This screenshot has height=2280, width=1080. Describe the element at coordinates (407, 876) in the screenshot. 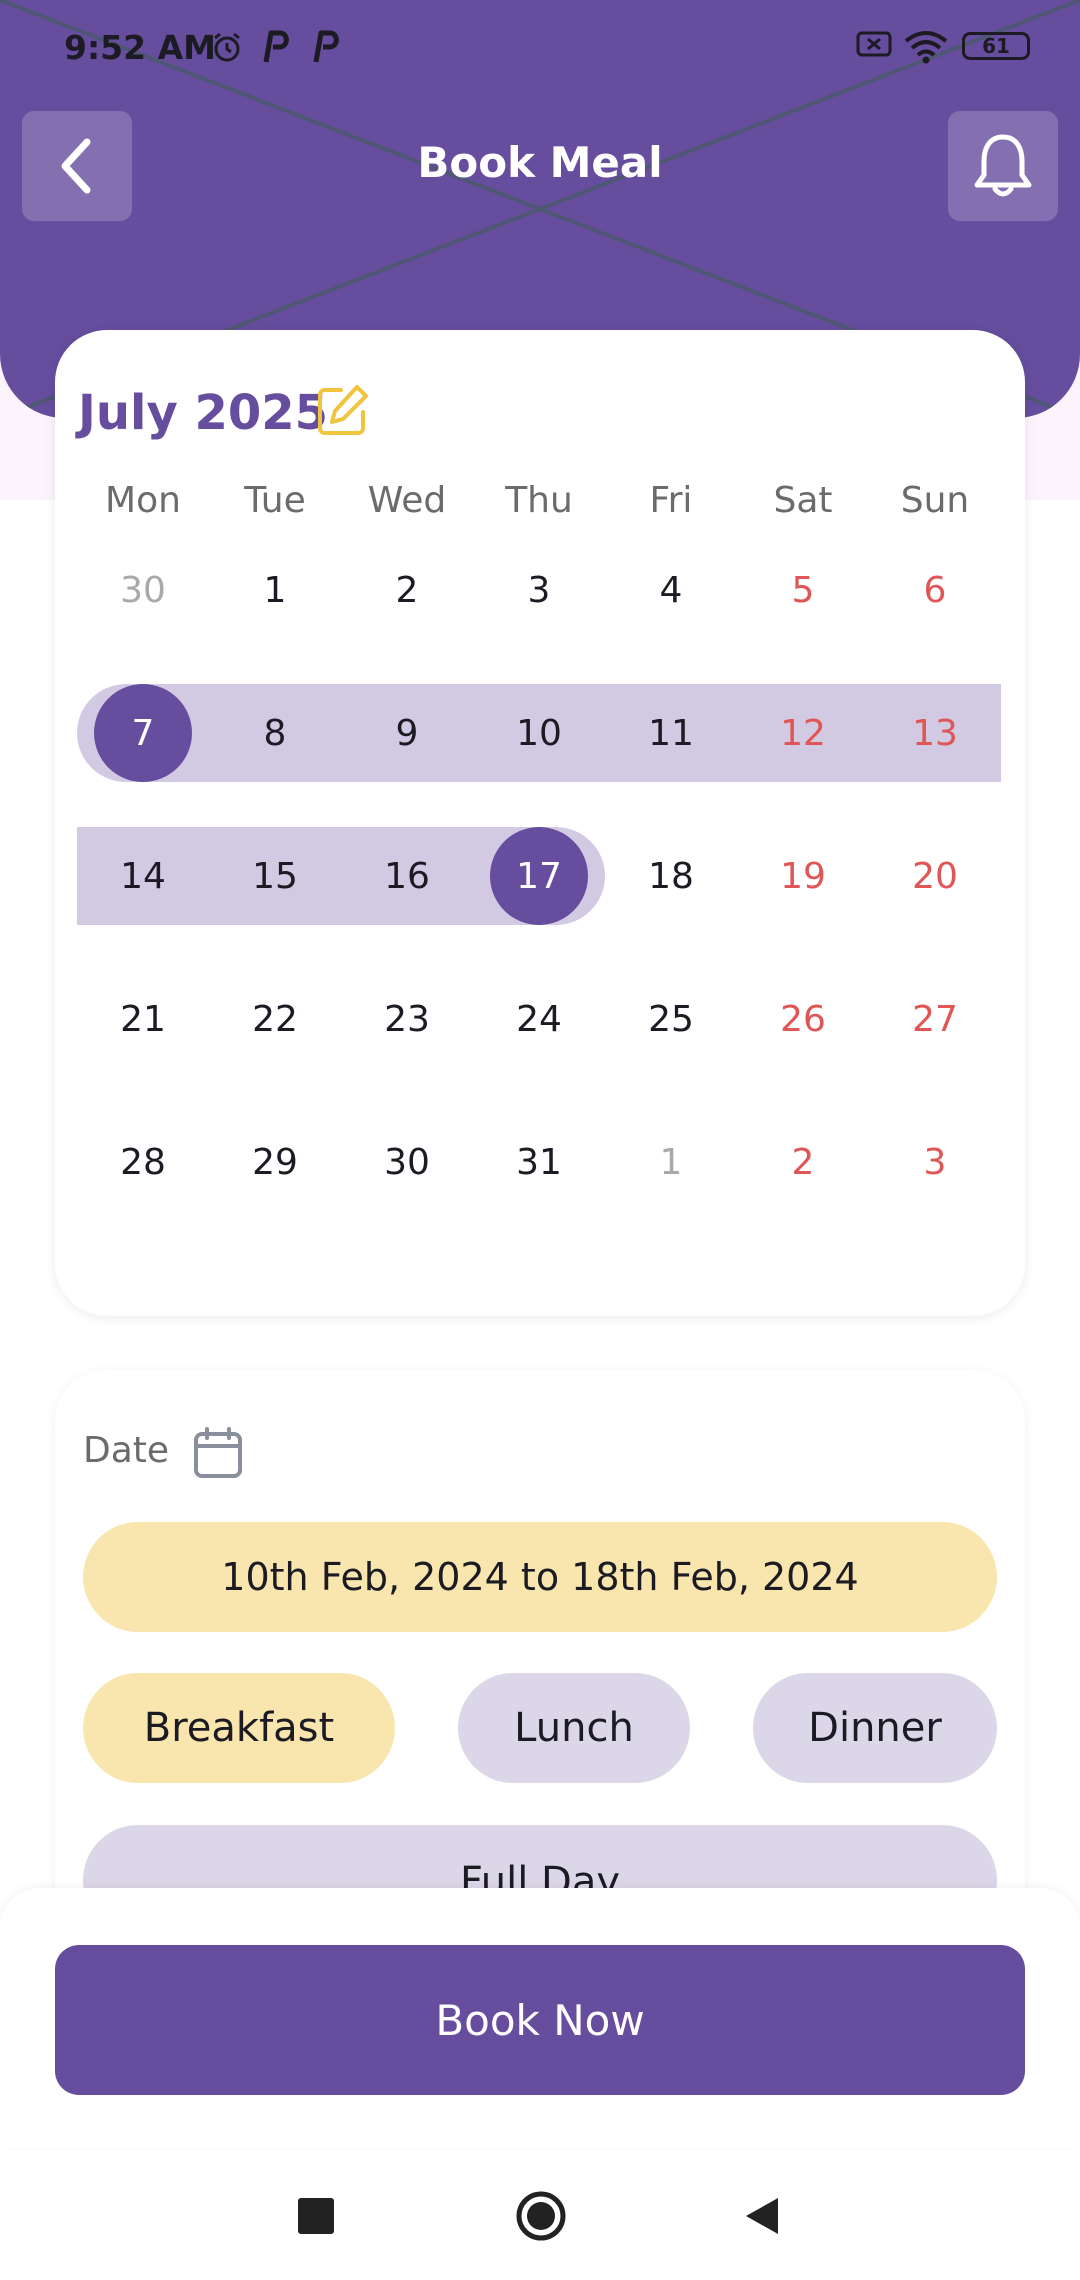

I see `calendar-day: 16` at that location.